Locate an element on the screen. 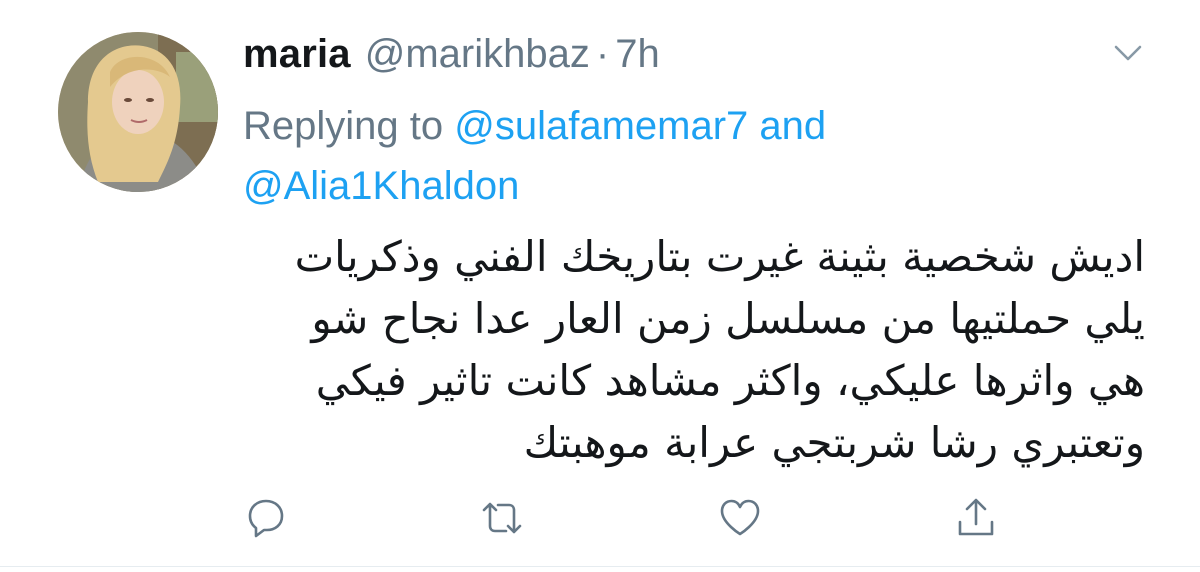 The height and width of the screenshot is (572, 1200). divider is located at coordinates (600, 566).